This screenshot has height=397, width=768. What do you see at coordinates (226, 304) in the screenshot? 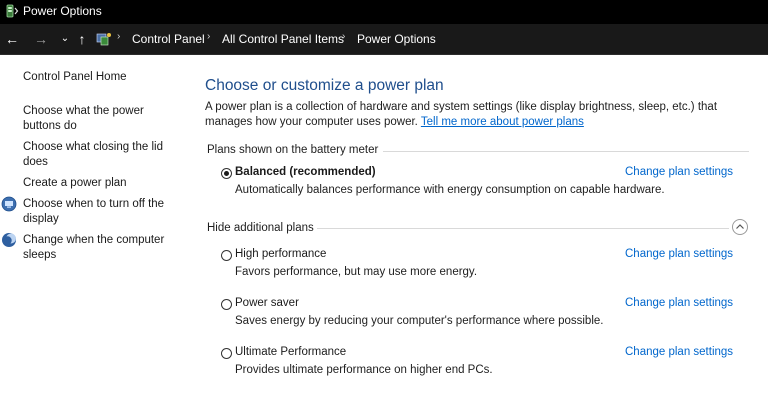
I see `plan-radio-power-saver` at bounding box center [226, 304].